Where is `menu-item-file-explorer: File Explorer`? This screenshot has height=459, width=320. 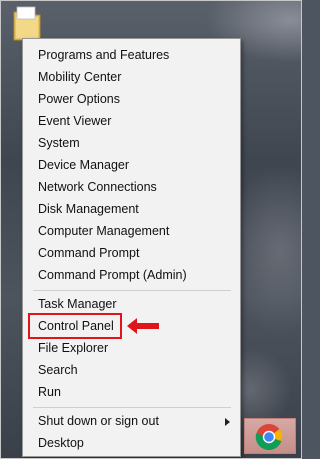 menu-item-file-explorer: File Explorer is located at coordinates (131, 348).